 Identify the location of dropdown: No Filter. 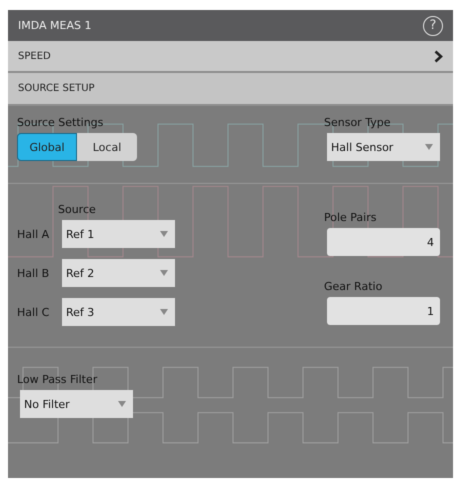
(76, 404).